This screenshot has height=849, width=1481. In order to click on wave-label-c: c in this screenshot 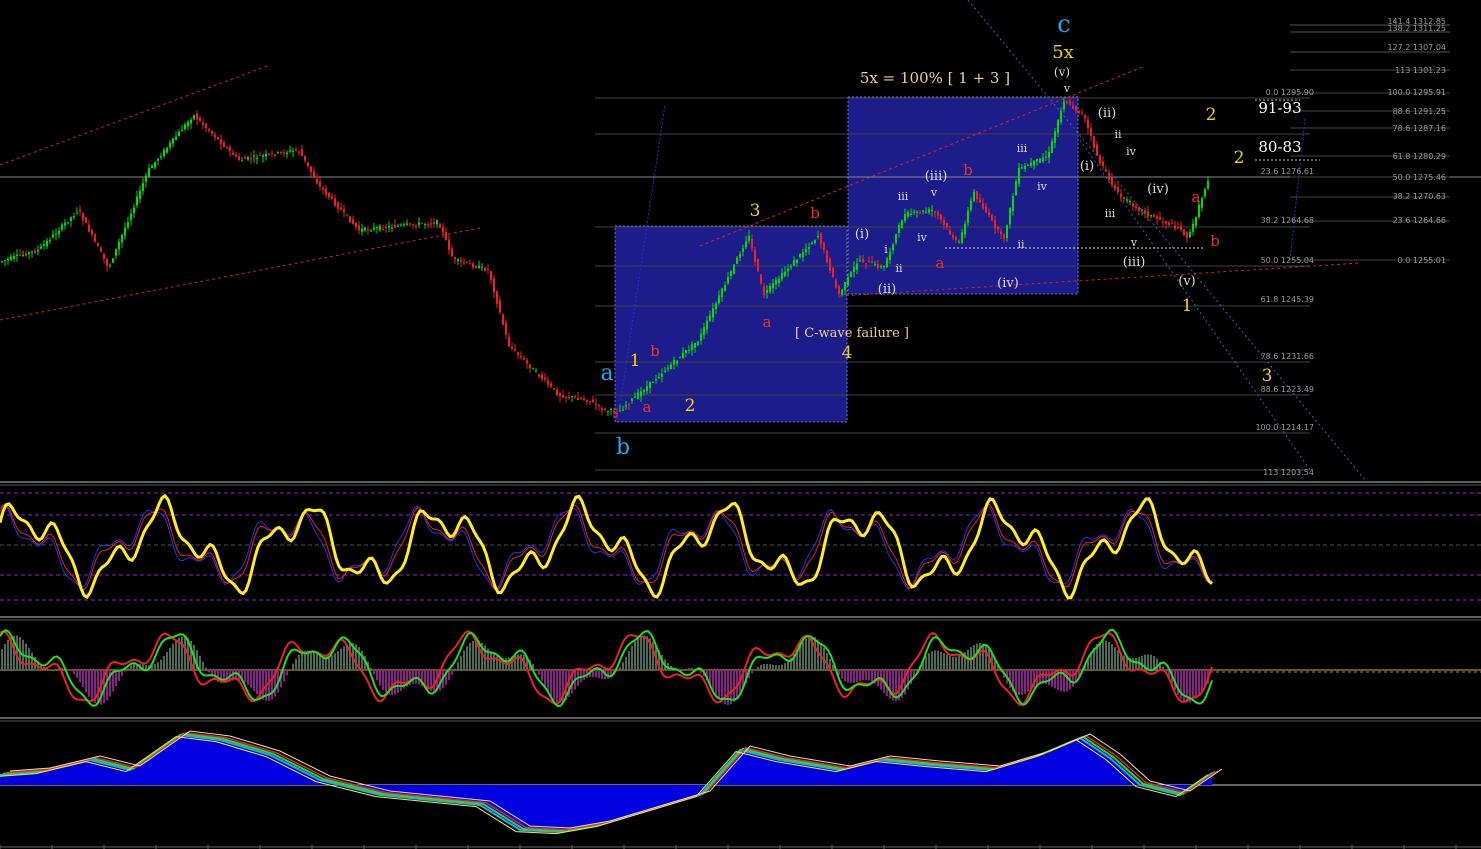, I will do `click(1063, 24)`.